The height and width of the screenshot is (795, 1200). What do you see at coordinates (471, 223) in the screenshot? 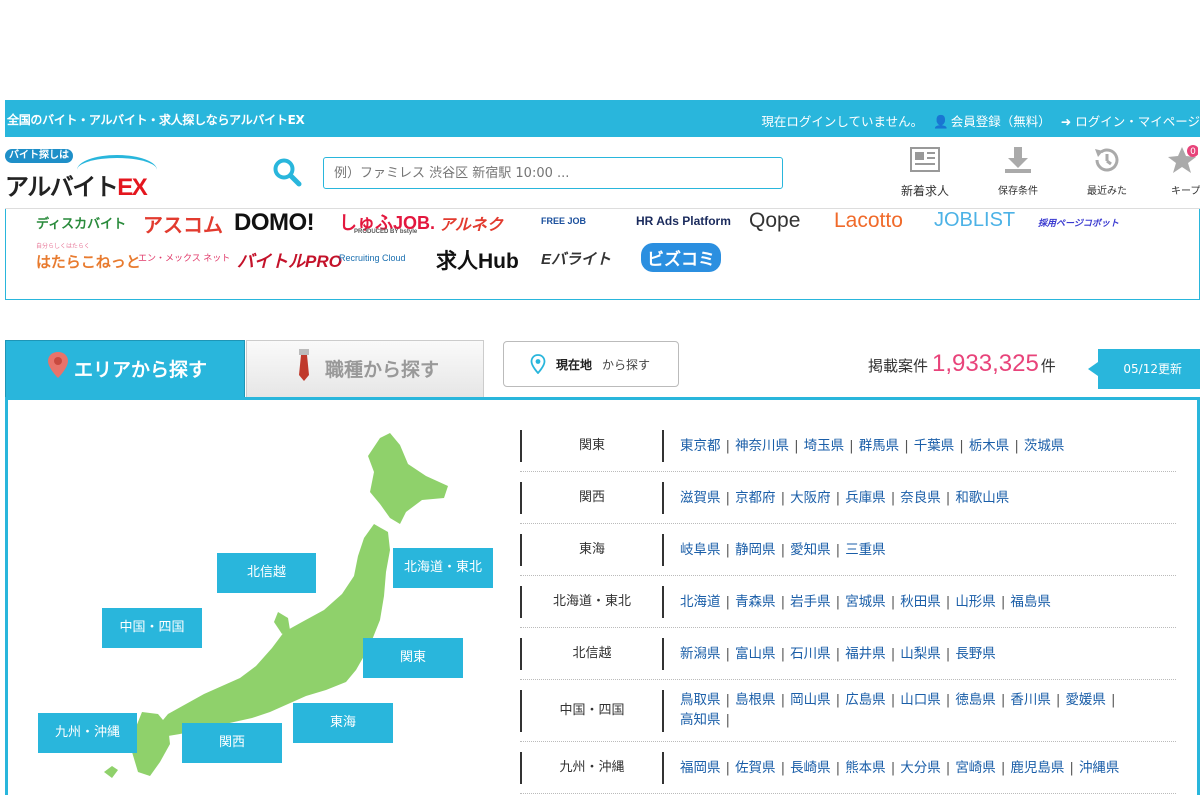
I see `partner-logo: アルネク` at bounding box center [471, 223].